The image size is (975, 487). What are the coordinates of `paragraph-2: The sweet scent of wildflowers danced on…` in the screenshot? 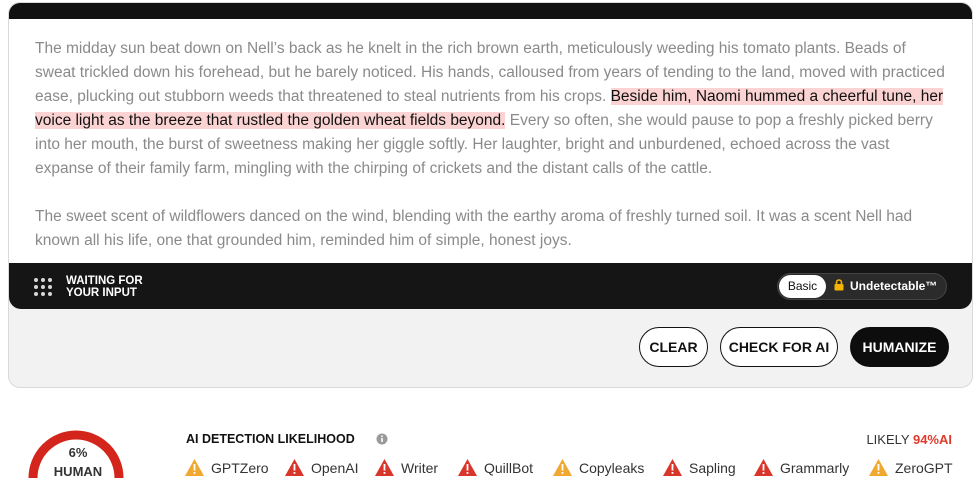 It's located at (474, 228).